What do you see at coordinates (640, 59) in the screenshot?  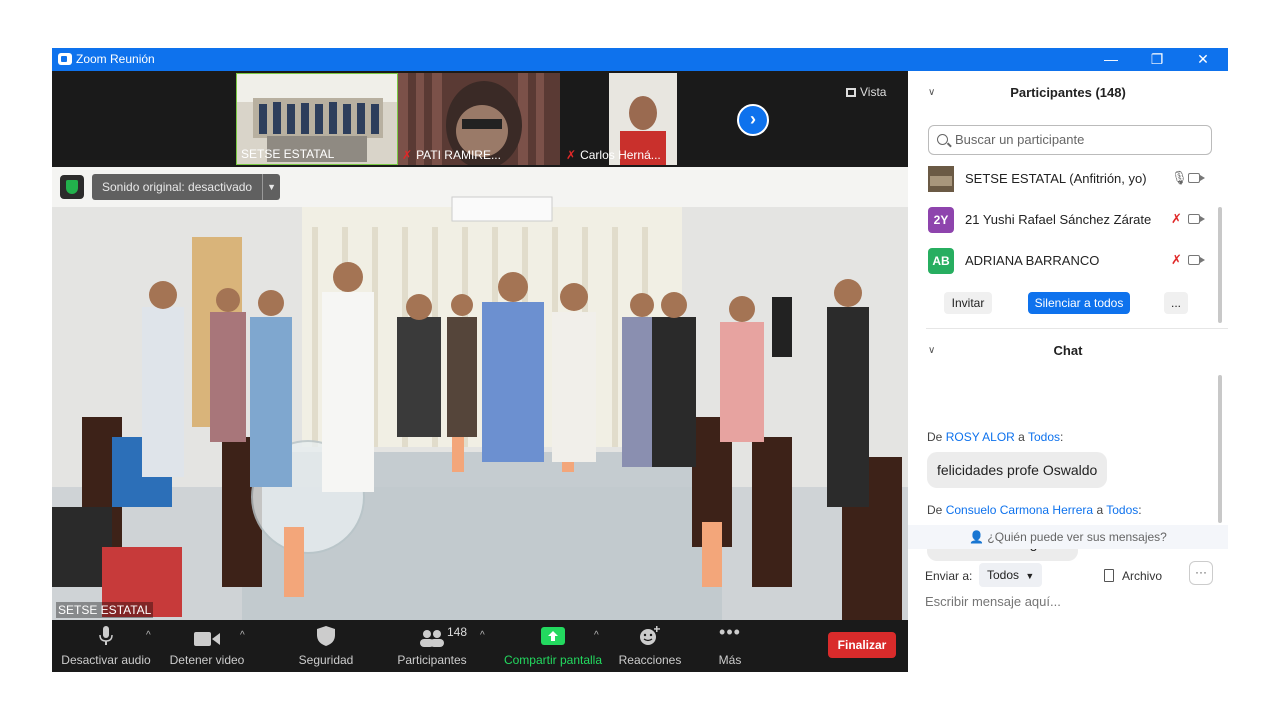 I see `title-bar: Zoom Reunión — ❐ ✕` at bounding box center [640, 59].